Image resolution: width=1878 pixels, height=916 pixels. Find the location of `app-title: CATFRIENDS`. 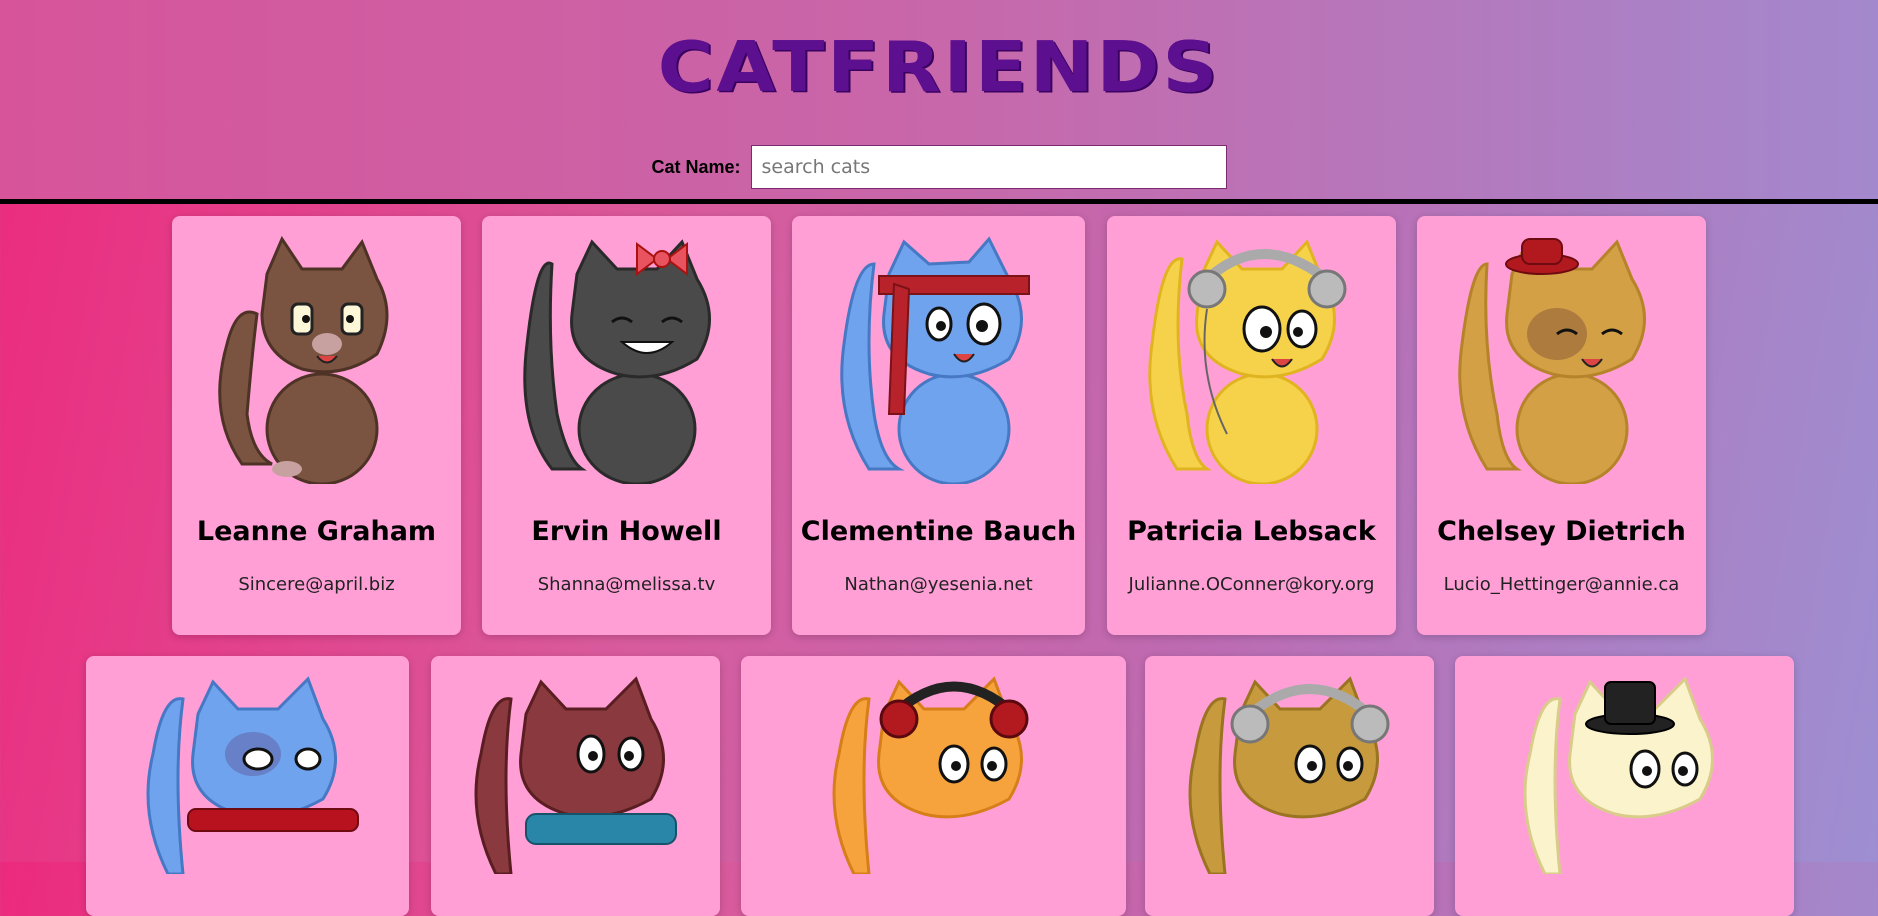

app-title: CATFRIENDS is located at coordinates (939, 66).